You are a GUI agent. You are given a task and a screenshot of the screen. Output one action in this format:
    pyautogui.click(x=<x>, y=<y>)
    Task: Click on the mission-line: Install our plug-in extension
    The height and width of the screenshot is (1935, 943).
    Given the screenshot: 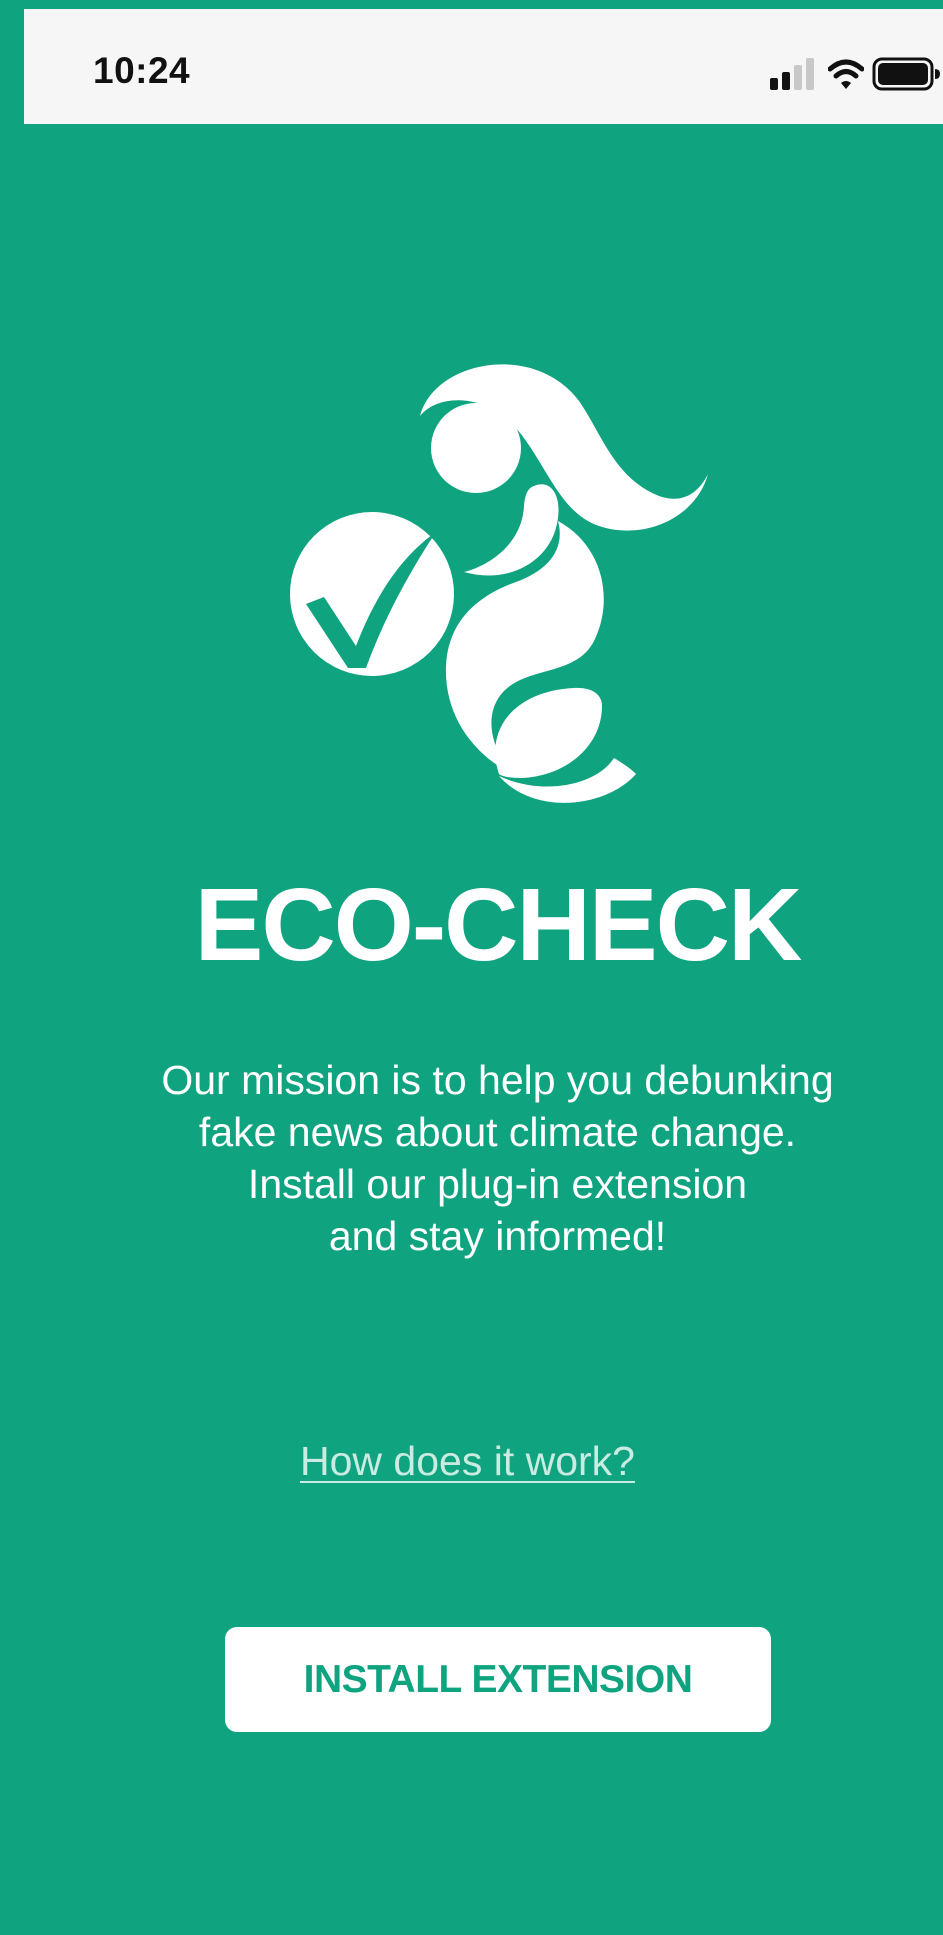 What is the action you would take?
    pyautogui.click(x=497, y=1184)
    